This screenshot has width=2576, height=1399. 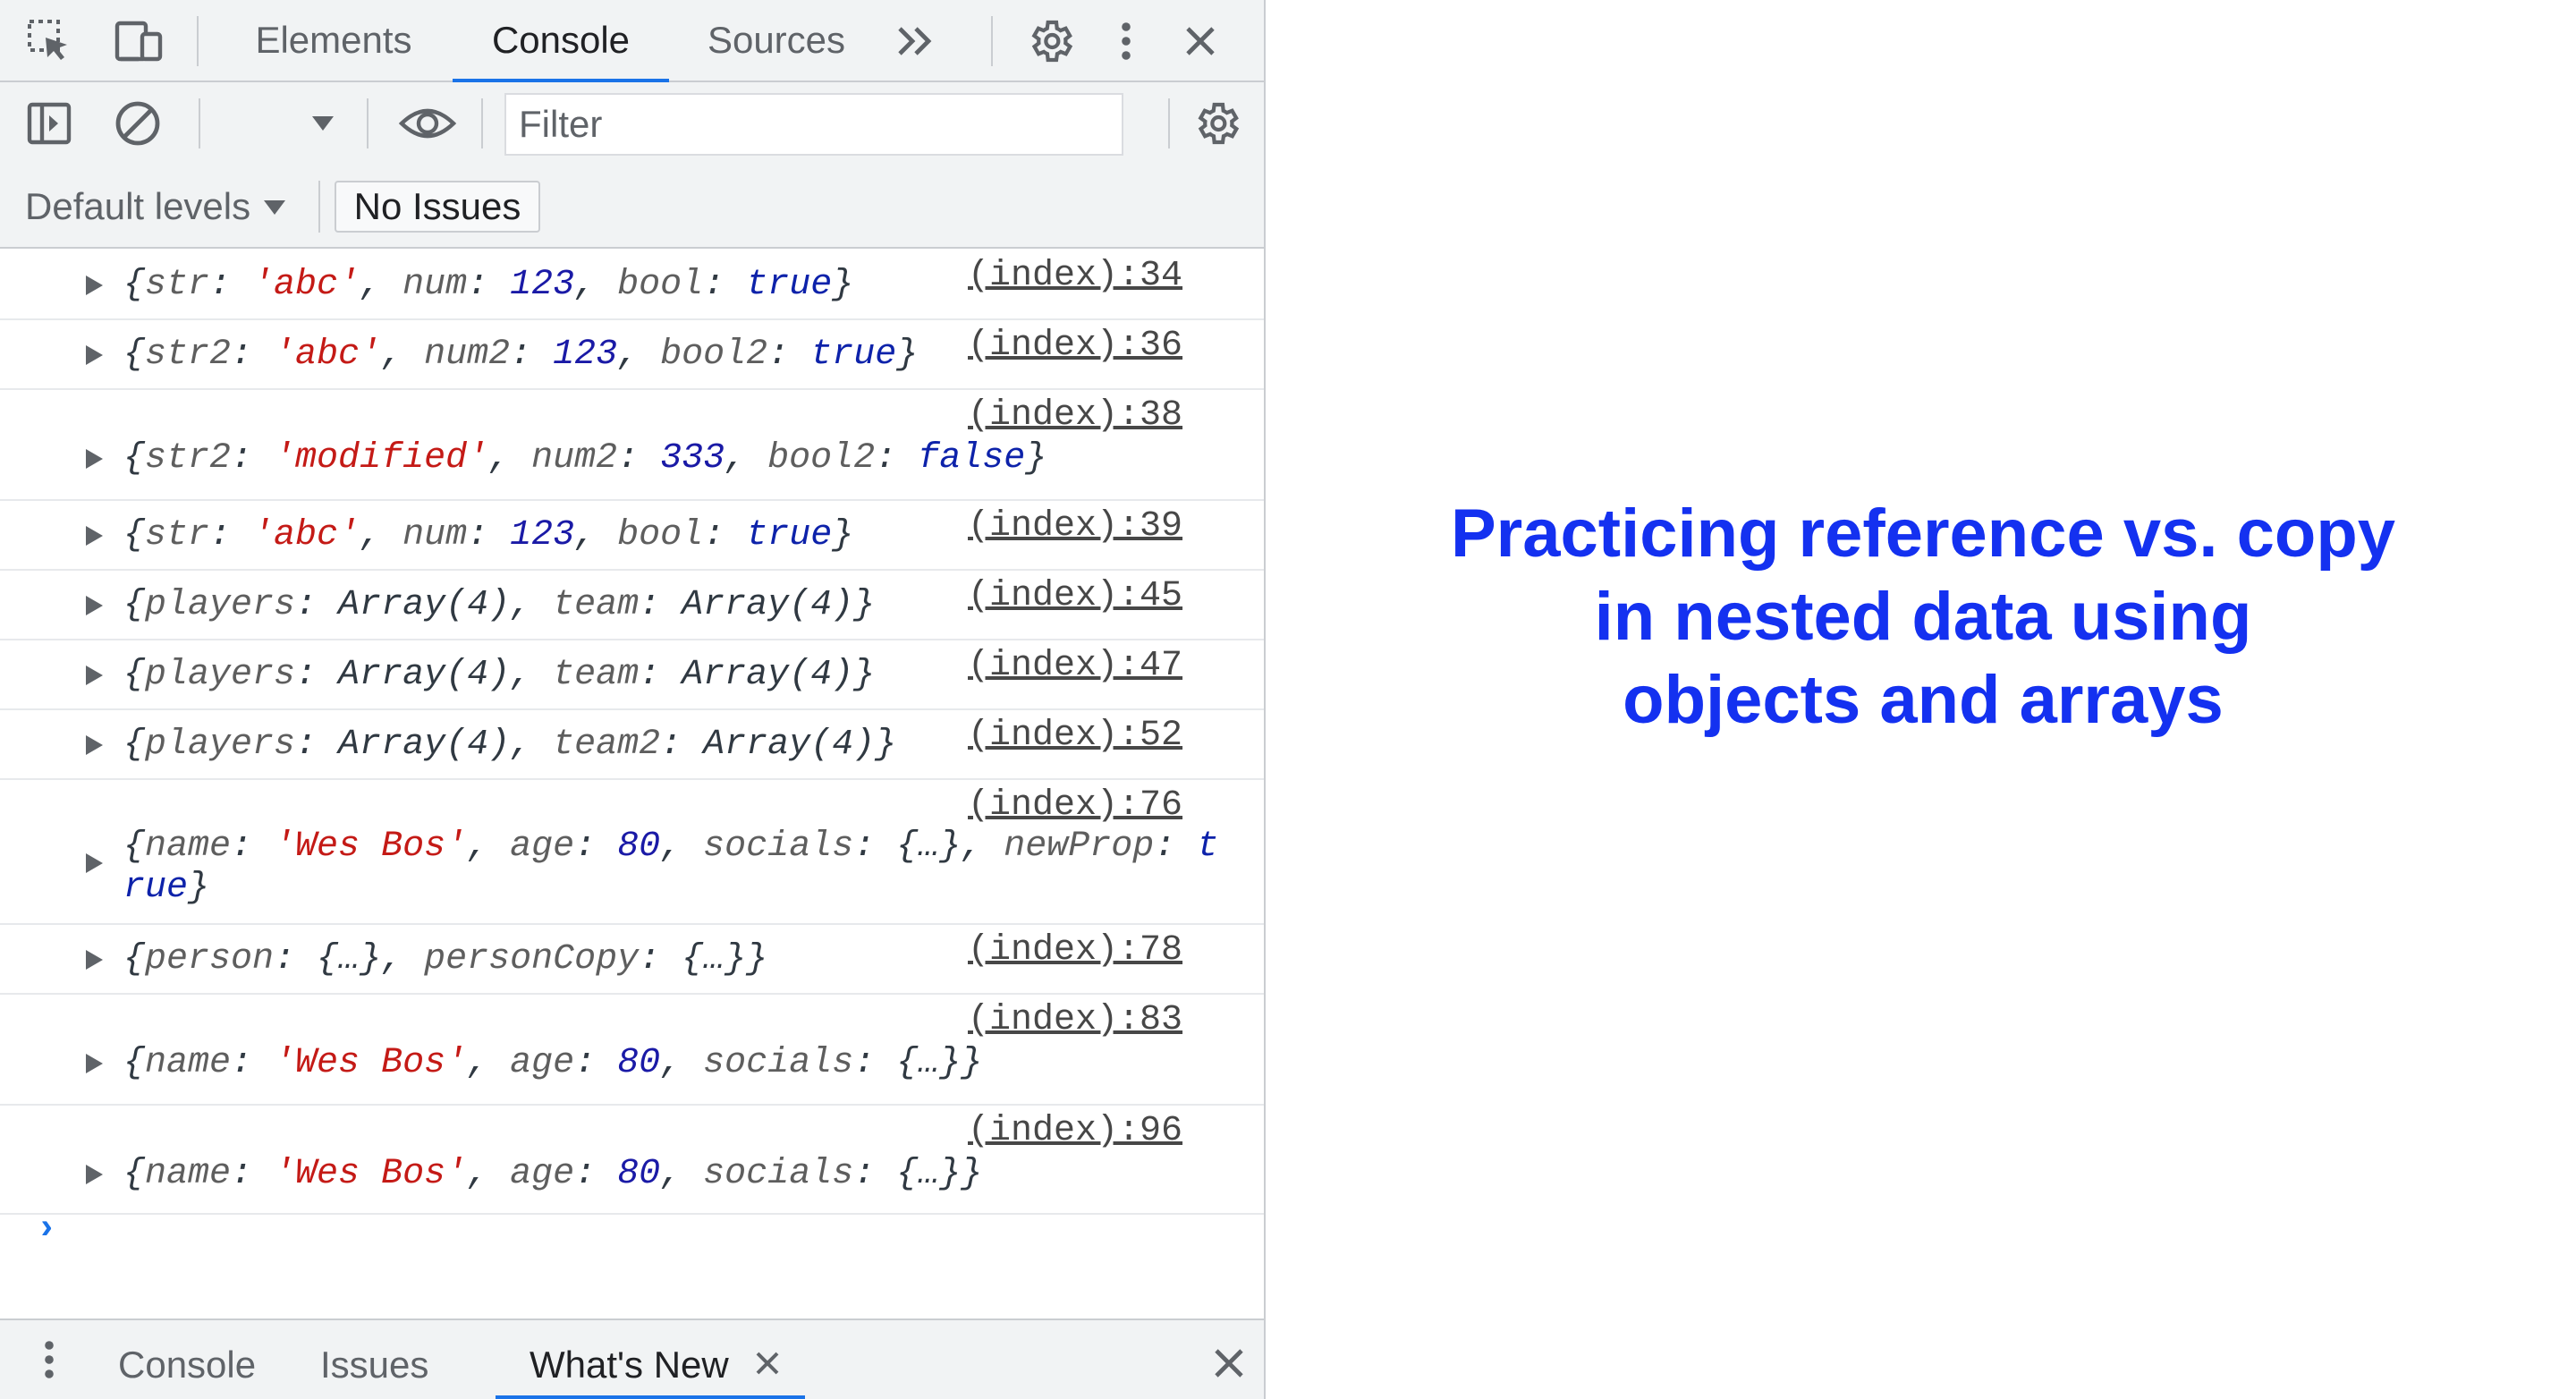 I want to click on source-link: (index):34, so click(x=1075, y=276).